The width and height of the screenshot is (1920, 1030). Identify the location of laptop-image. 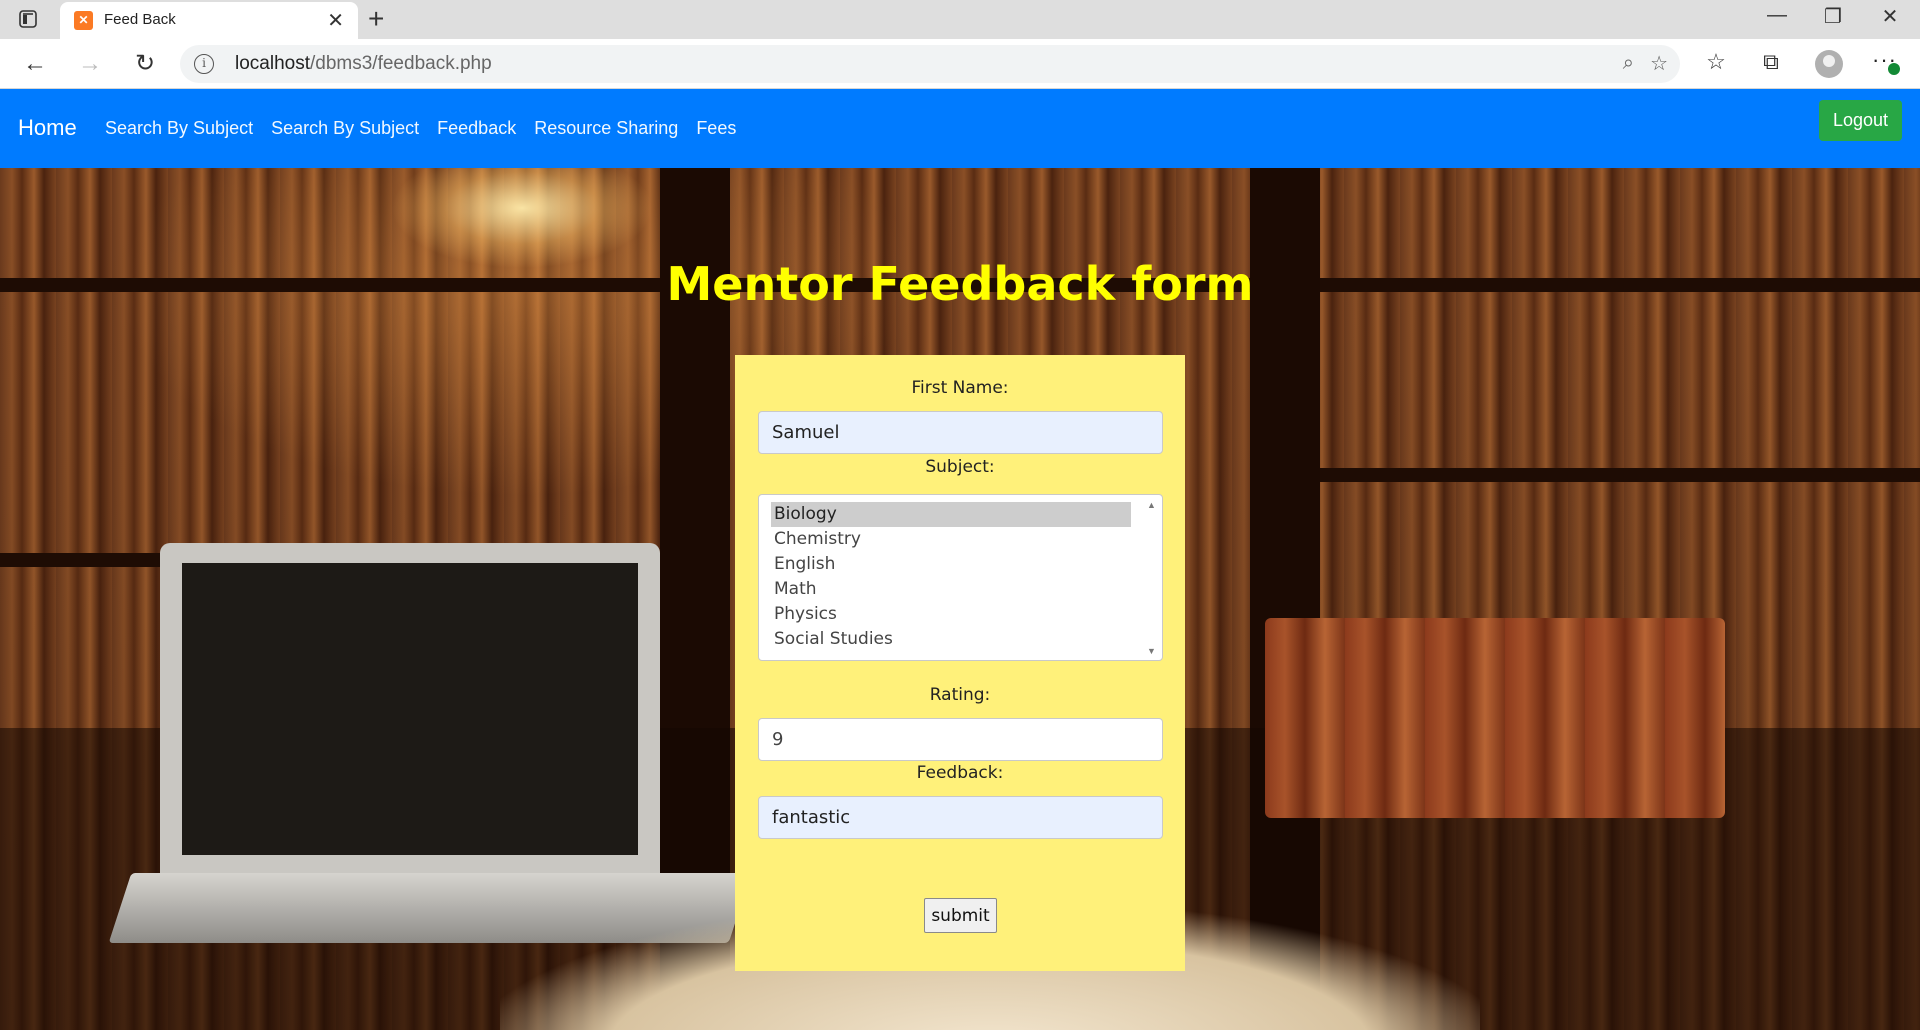
(410, 710).